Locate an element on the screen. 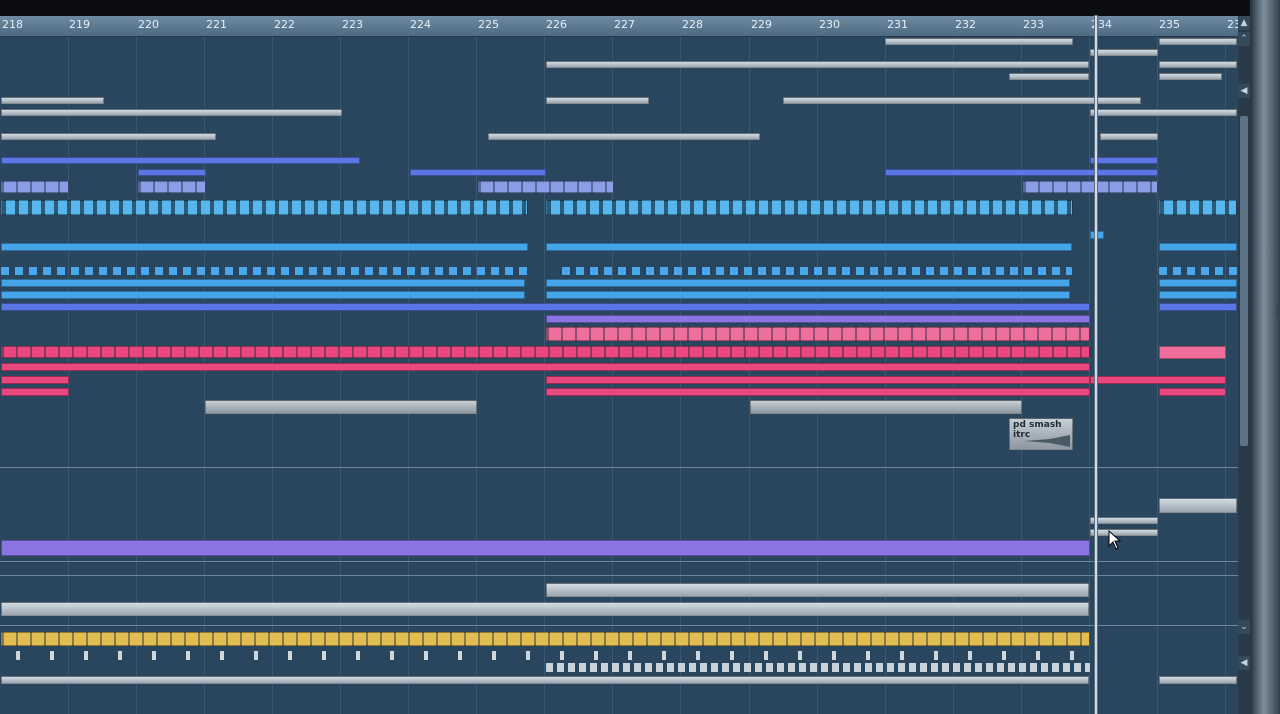  zoom-down-button: ◀ is located at coordinates (1244, 663).